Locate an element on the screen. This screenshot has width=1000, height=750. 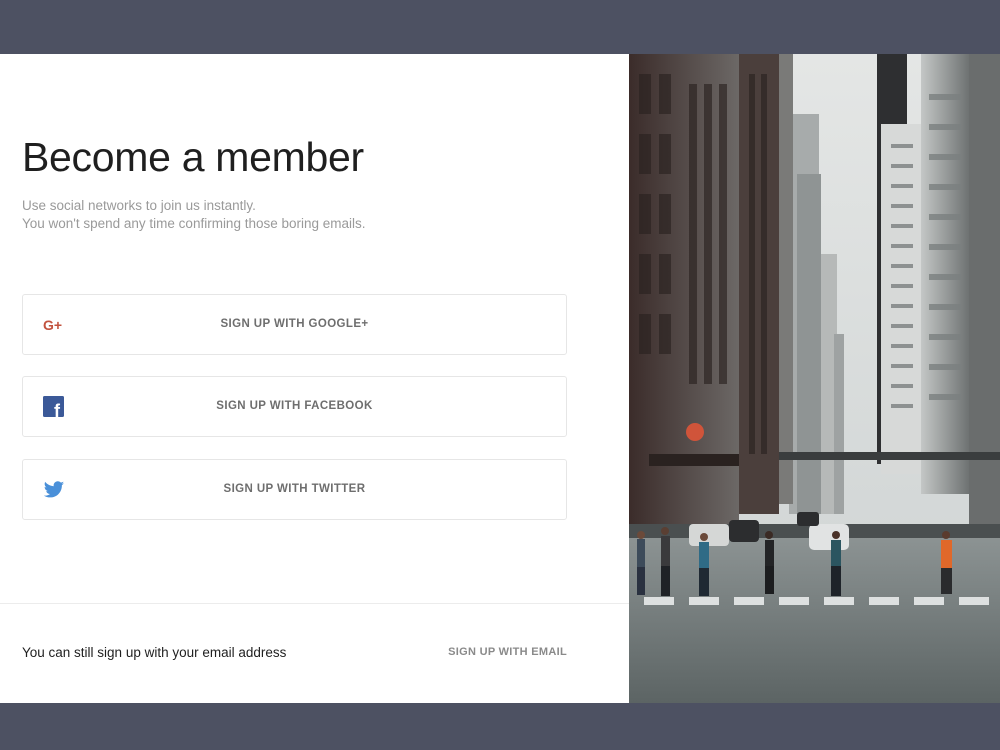
twitter-signup-button: SIGN UP WITH TWITTER is located at coordinates (294, 489).